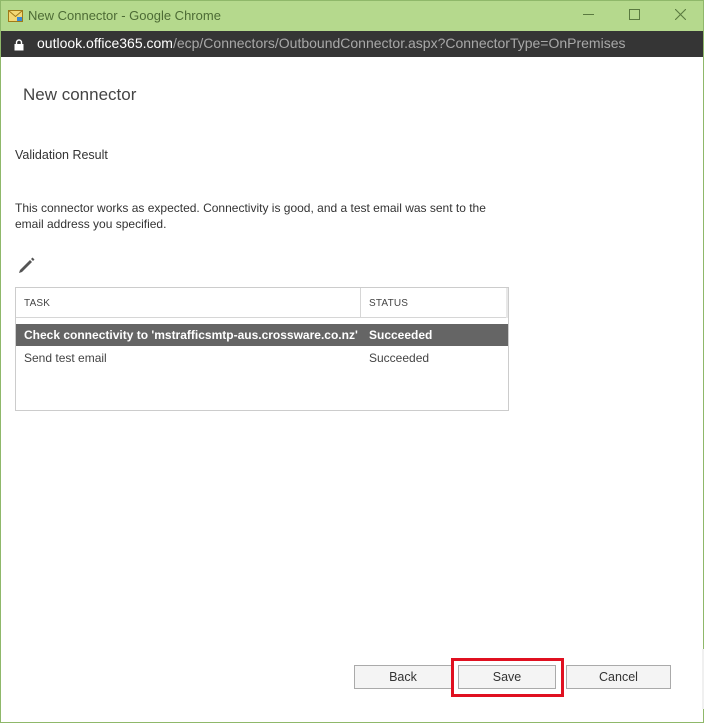  I want to click on pencil-icon, so click(26, 265).